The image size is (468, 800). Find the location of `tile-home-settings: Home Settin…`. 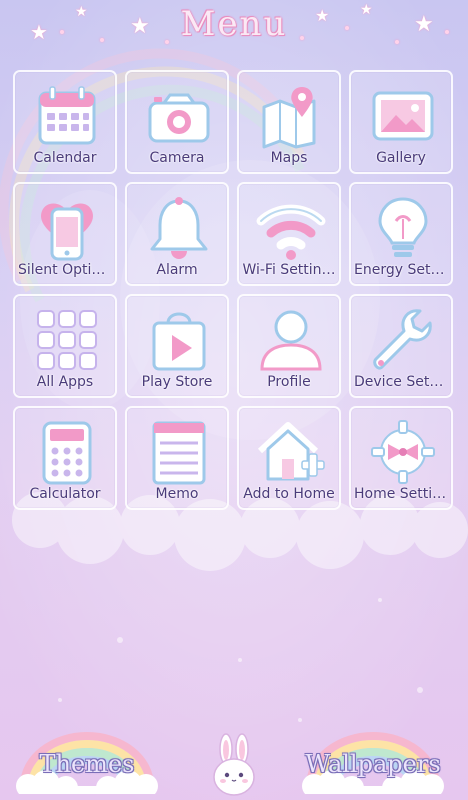

tile-home-settings: Home Settin… is located at coordinates (401, 458).